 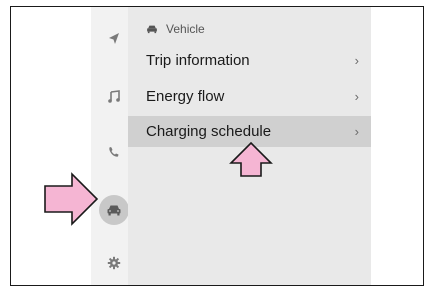 I want to click on menu-item-label: Trip information, so click(x=198, y=60).